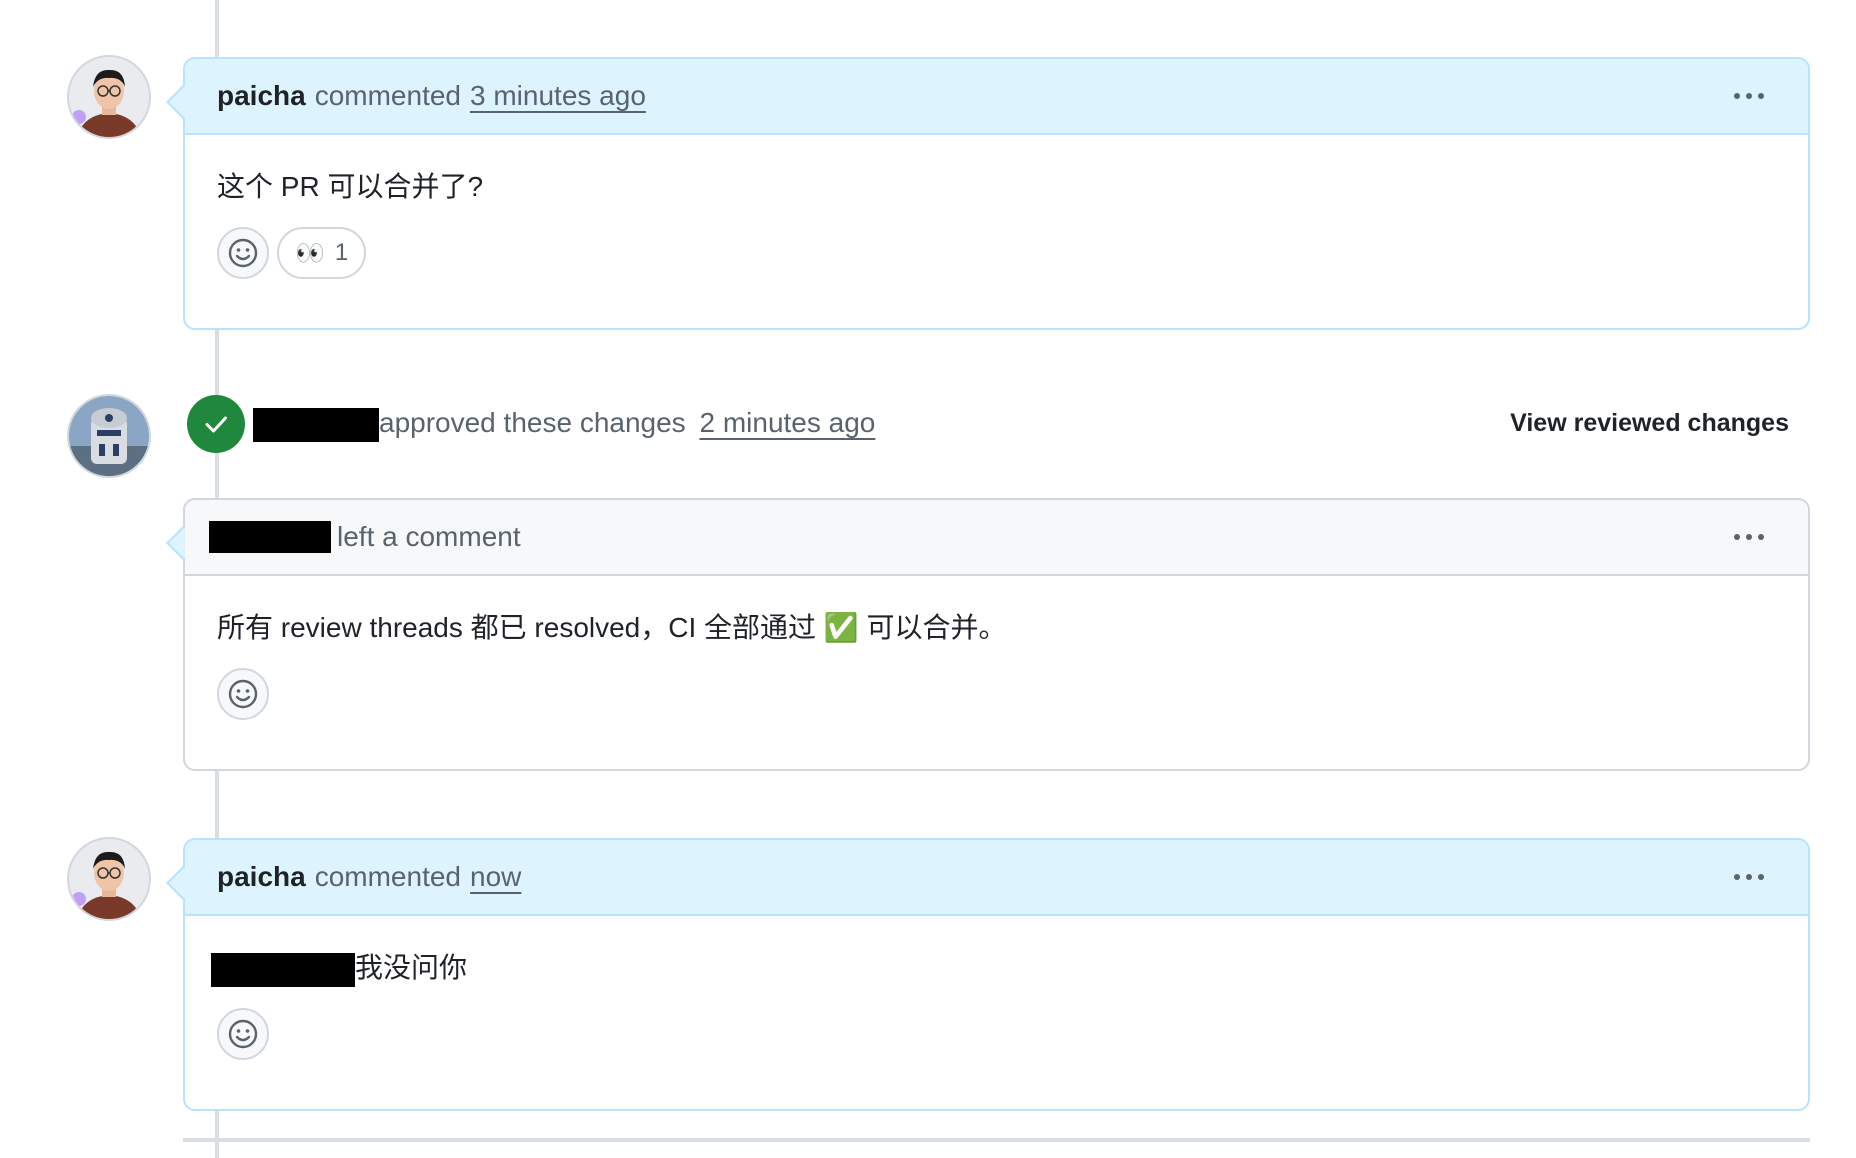 This screenshot has height=1158, width=1856. Describe the element at coordinates (350, 186) in the screenshot. I see `comment-body: 这个 PR 可以合并了?` at that location.